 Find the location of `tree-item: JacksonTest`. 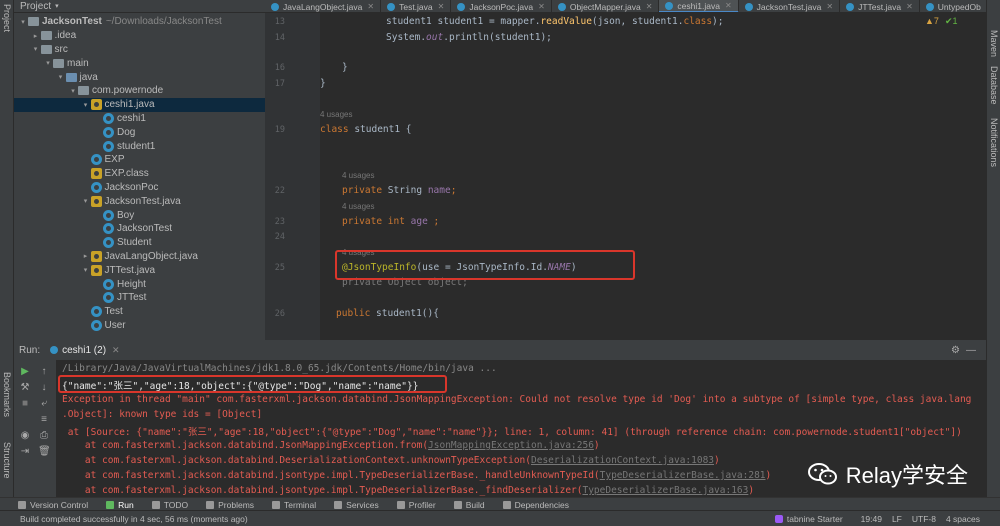

tree-item: JacksonTest is located at coordinates (139, 229).